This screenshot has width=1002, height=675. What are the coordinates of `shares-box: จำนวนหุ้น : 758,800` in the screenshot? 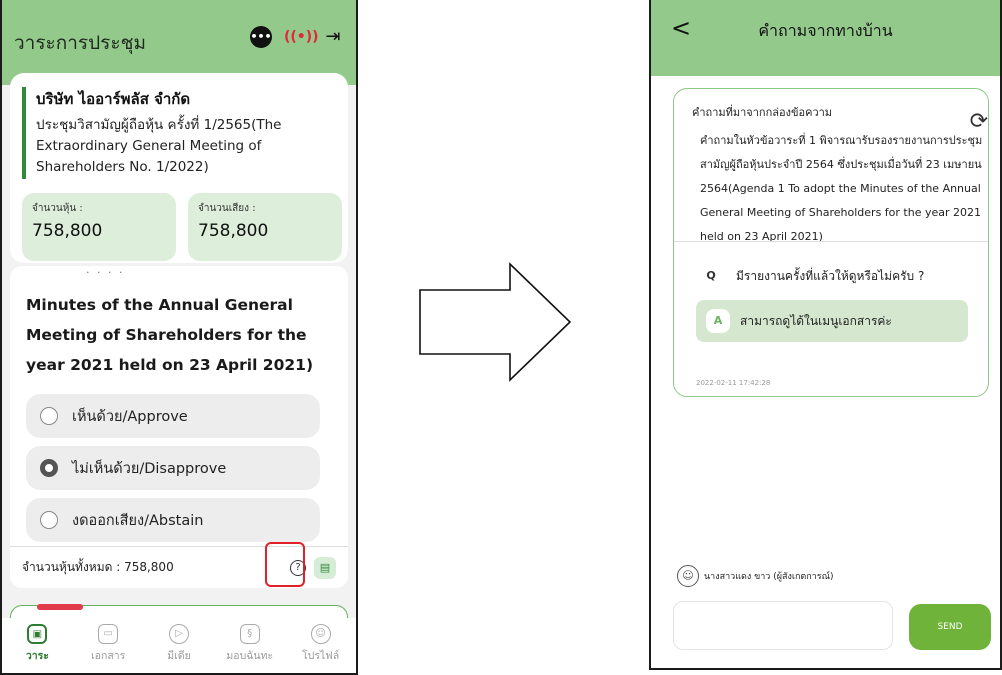 It's located at (99, 227).